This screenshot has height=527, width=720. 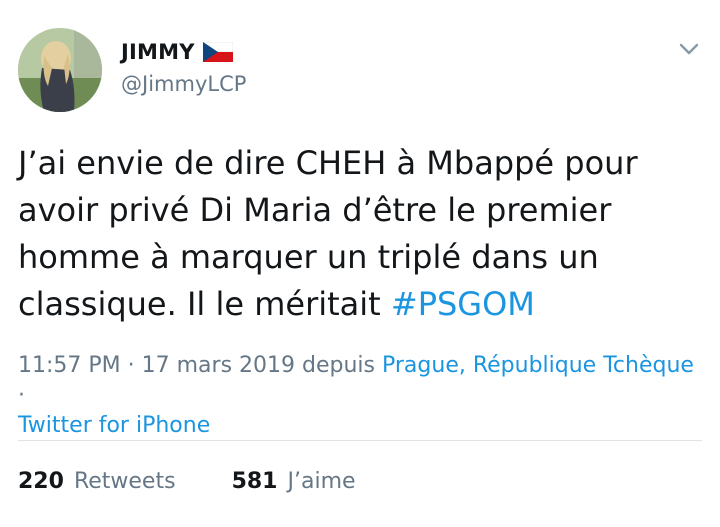 I want to click on likes-label: J’aime, so click(x=321, y=481).